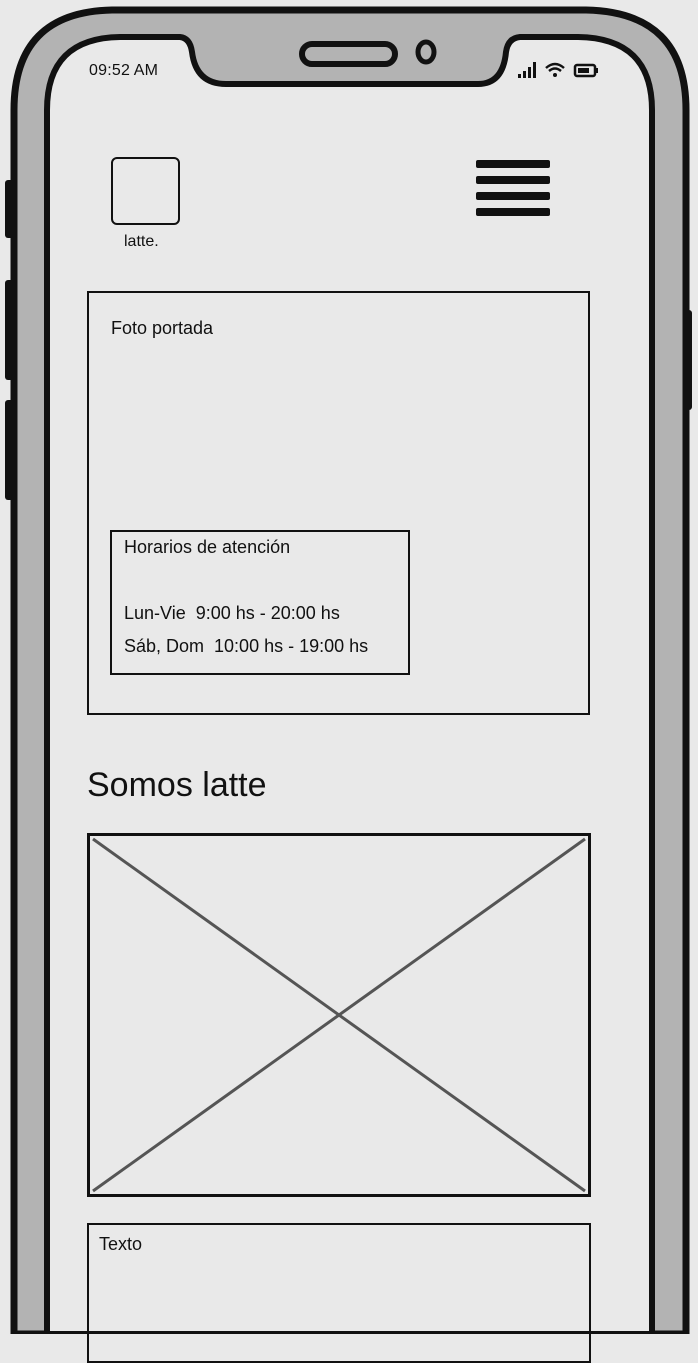  What do you see at coordinates (145, 191) in the screenshot?
I see `logo-placeholder` at bounding box center [145, 191].